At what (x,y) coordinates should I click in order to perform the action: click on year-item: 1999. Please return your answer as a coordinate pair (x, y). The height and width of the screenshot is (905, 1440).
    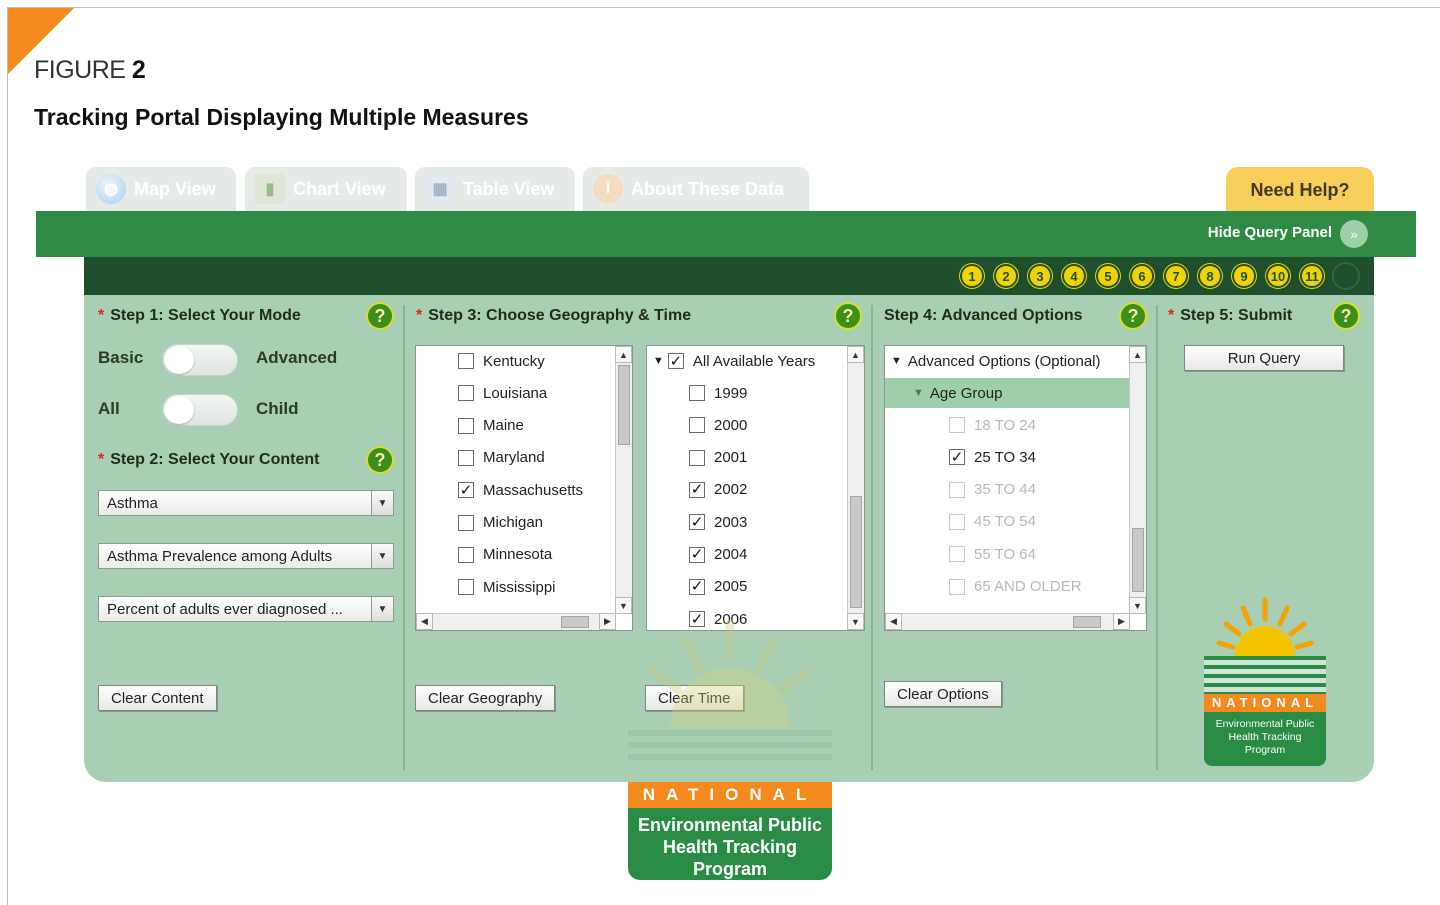
    Looking at the image, I should click on (697, 393).